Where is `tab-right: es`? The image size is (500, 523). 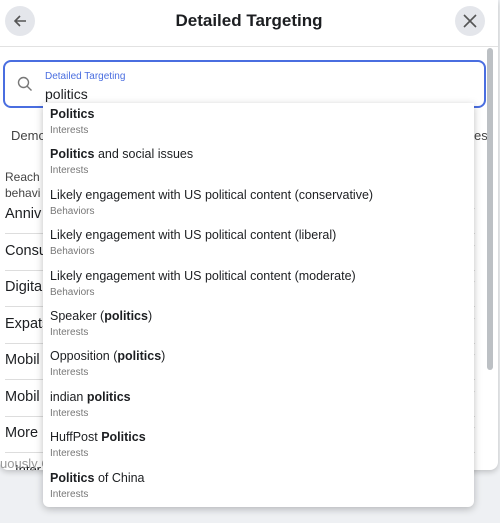
tab-right: es is located at coordinates (481, 135).